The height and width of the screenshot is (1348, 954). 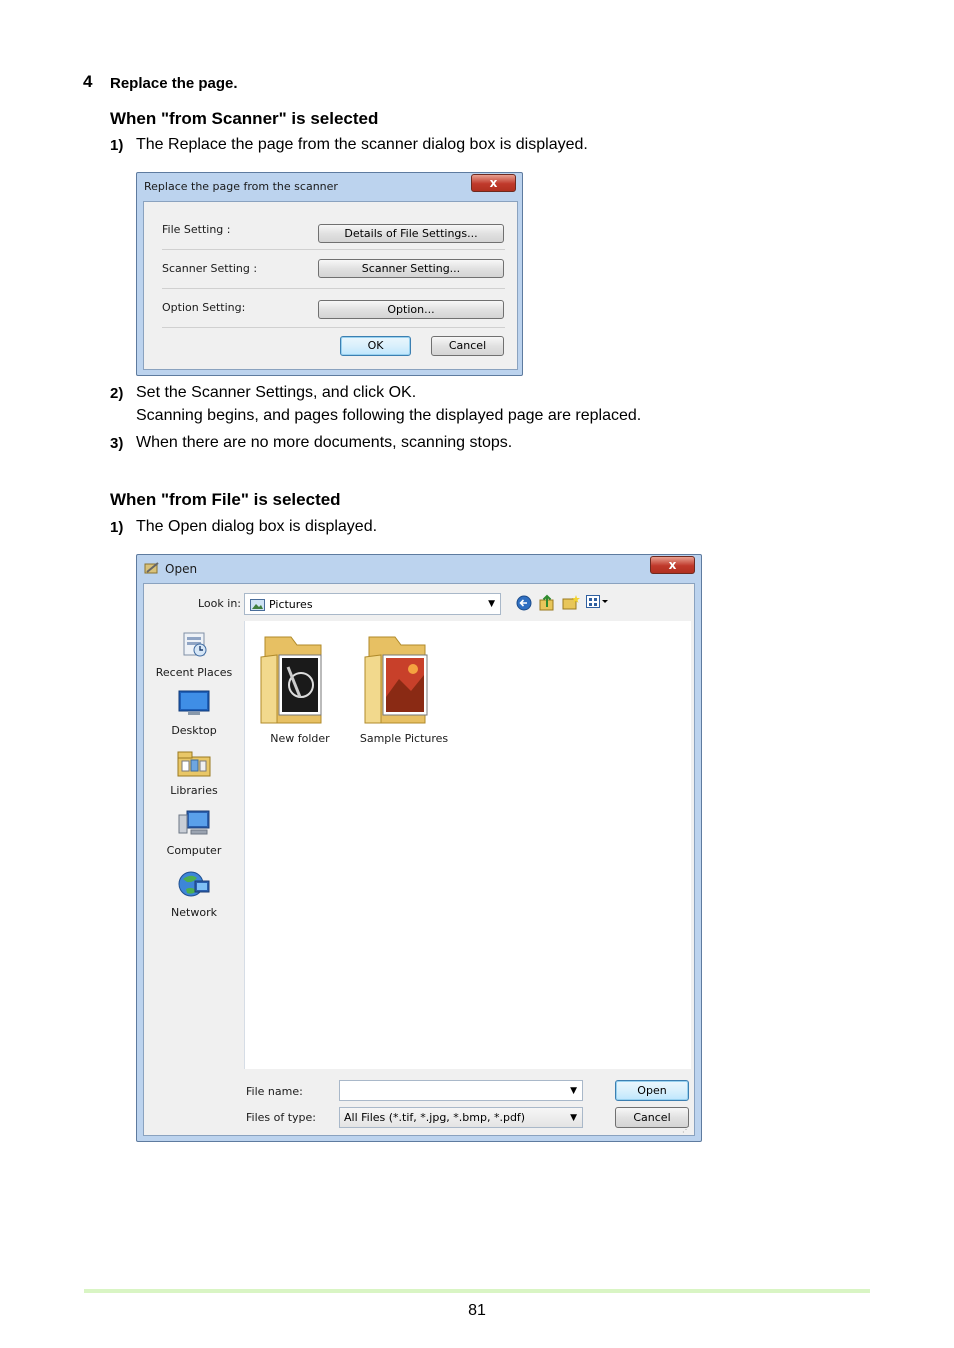 I want to click on footer-divider, so click(x=477, y=1291).